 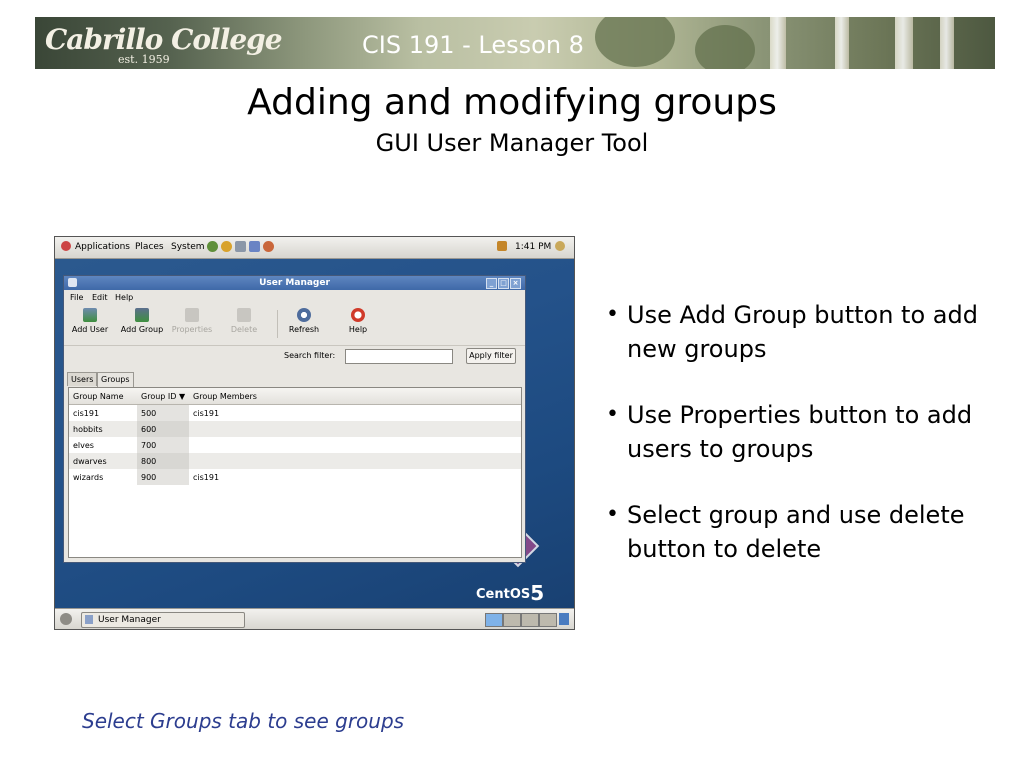 What do you see at coordinates (82, 379) in the screenshot?
I see `tab-users: Users` at bounding box center [82, 379].